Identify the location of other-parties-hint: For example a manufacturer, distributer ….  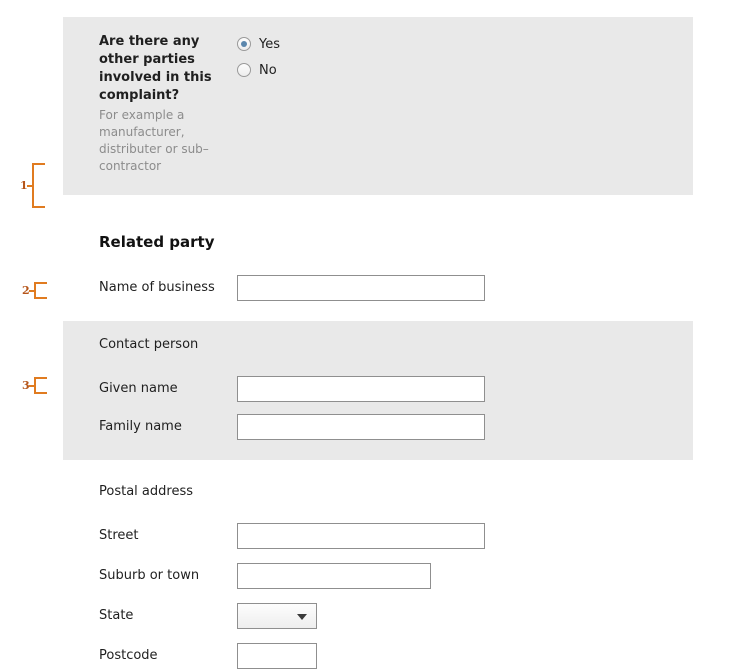
(154, 140).